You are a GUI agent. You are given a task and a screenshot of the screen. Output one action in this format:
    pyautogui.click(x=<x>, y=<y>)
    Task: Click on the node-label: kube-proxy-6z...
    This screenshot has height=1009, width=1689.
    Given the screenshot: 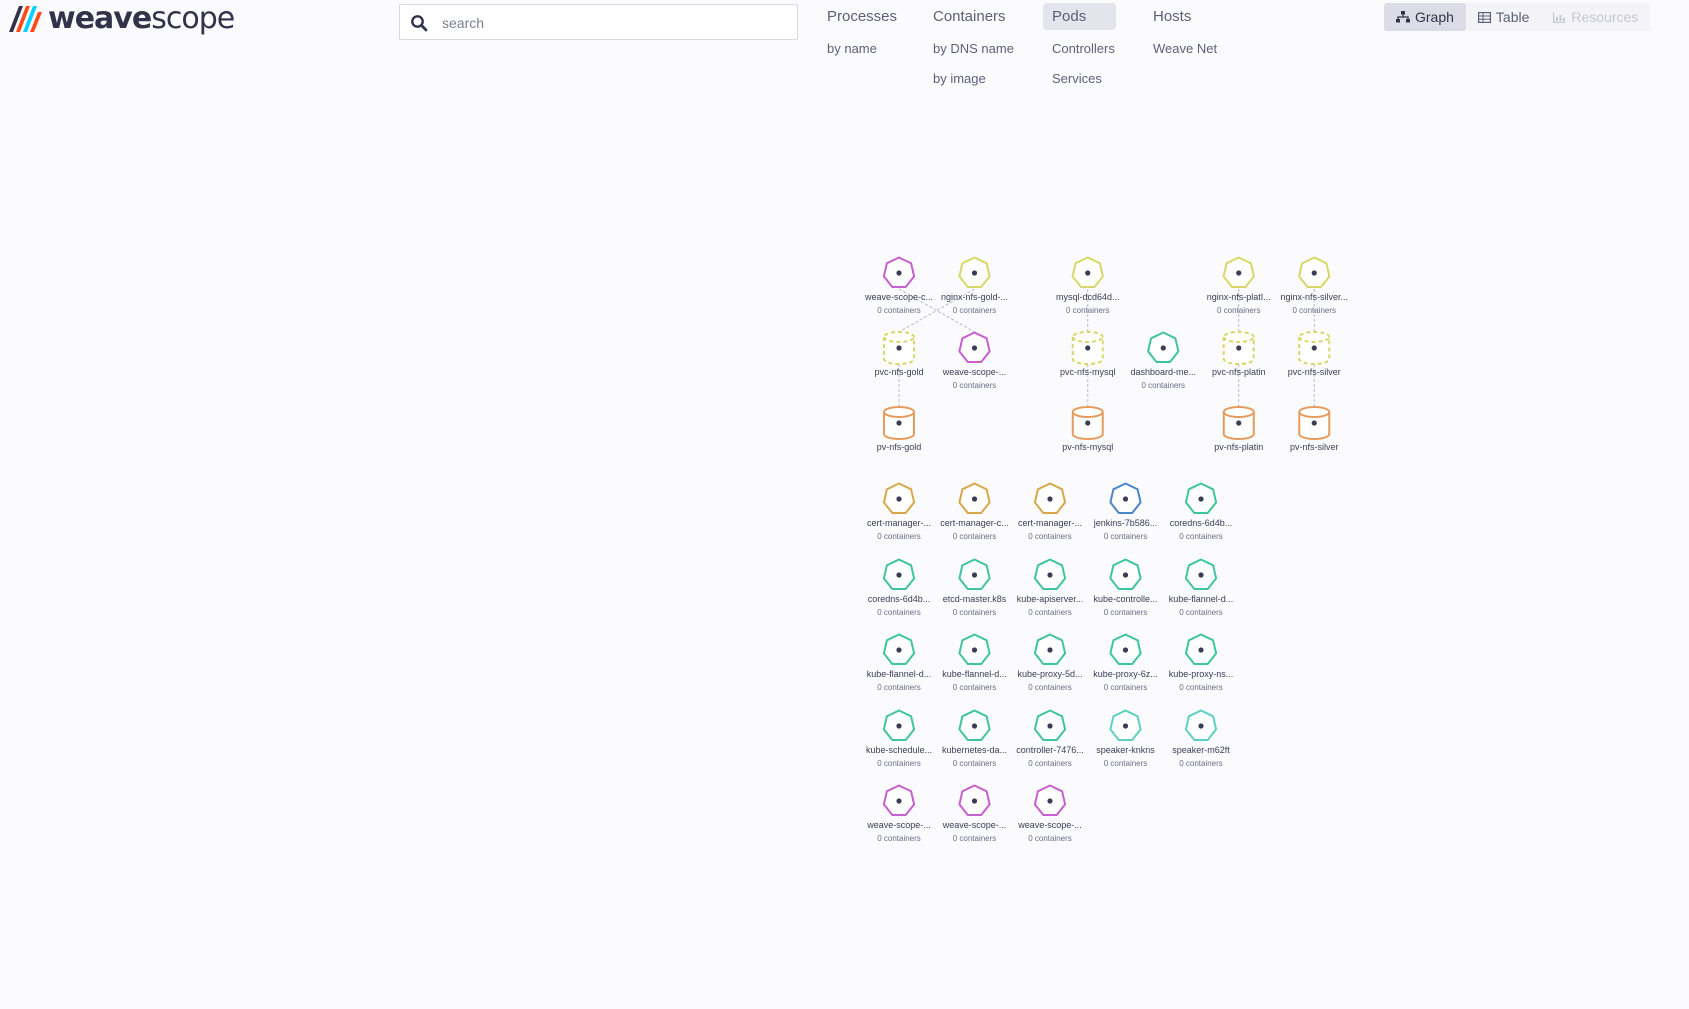 What is the action you would take?
    pyautogui.click(x=1125, y=674)
    